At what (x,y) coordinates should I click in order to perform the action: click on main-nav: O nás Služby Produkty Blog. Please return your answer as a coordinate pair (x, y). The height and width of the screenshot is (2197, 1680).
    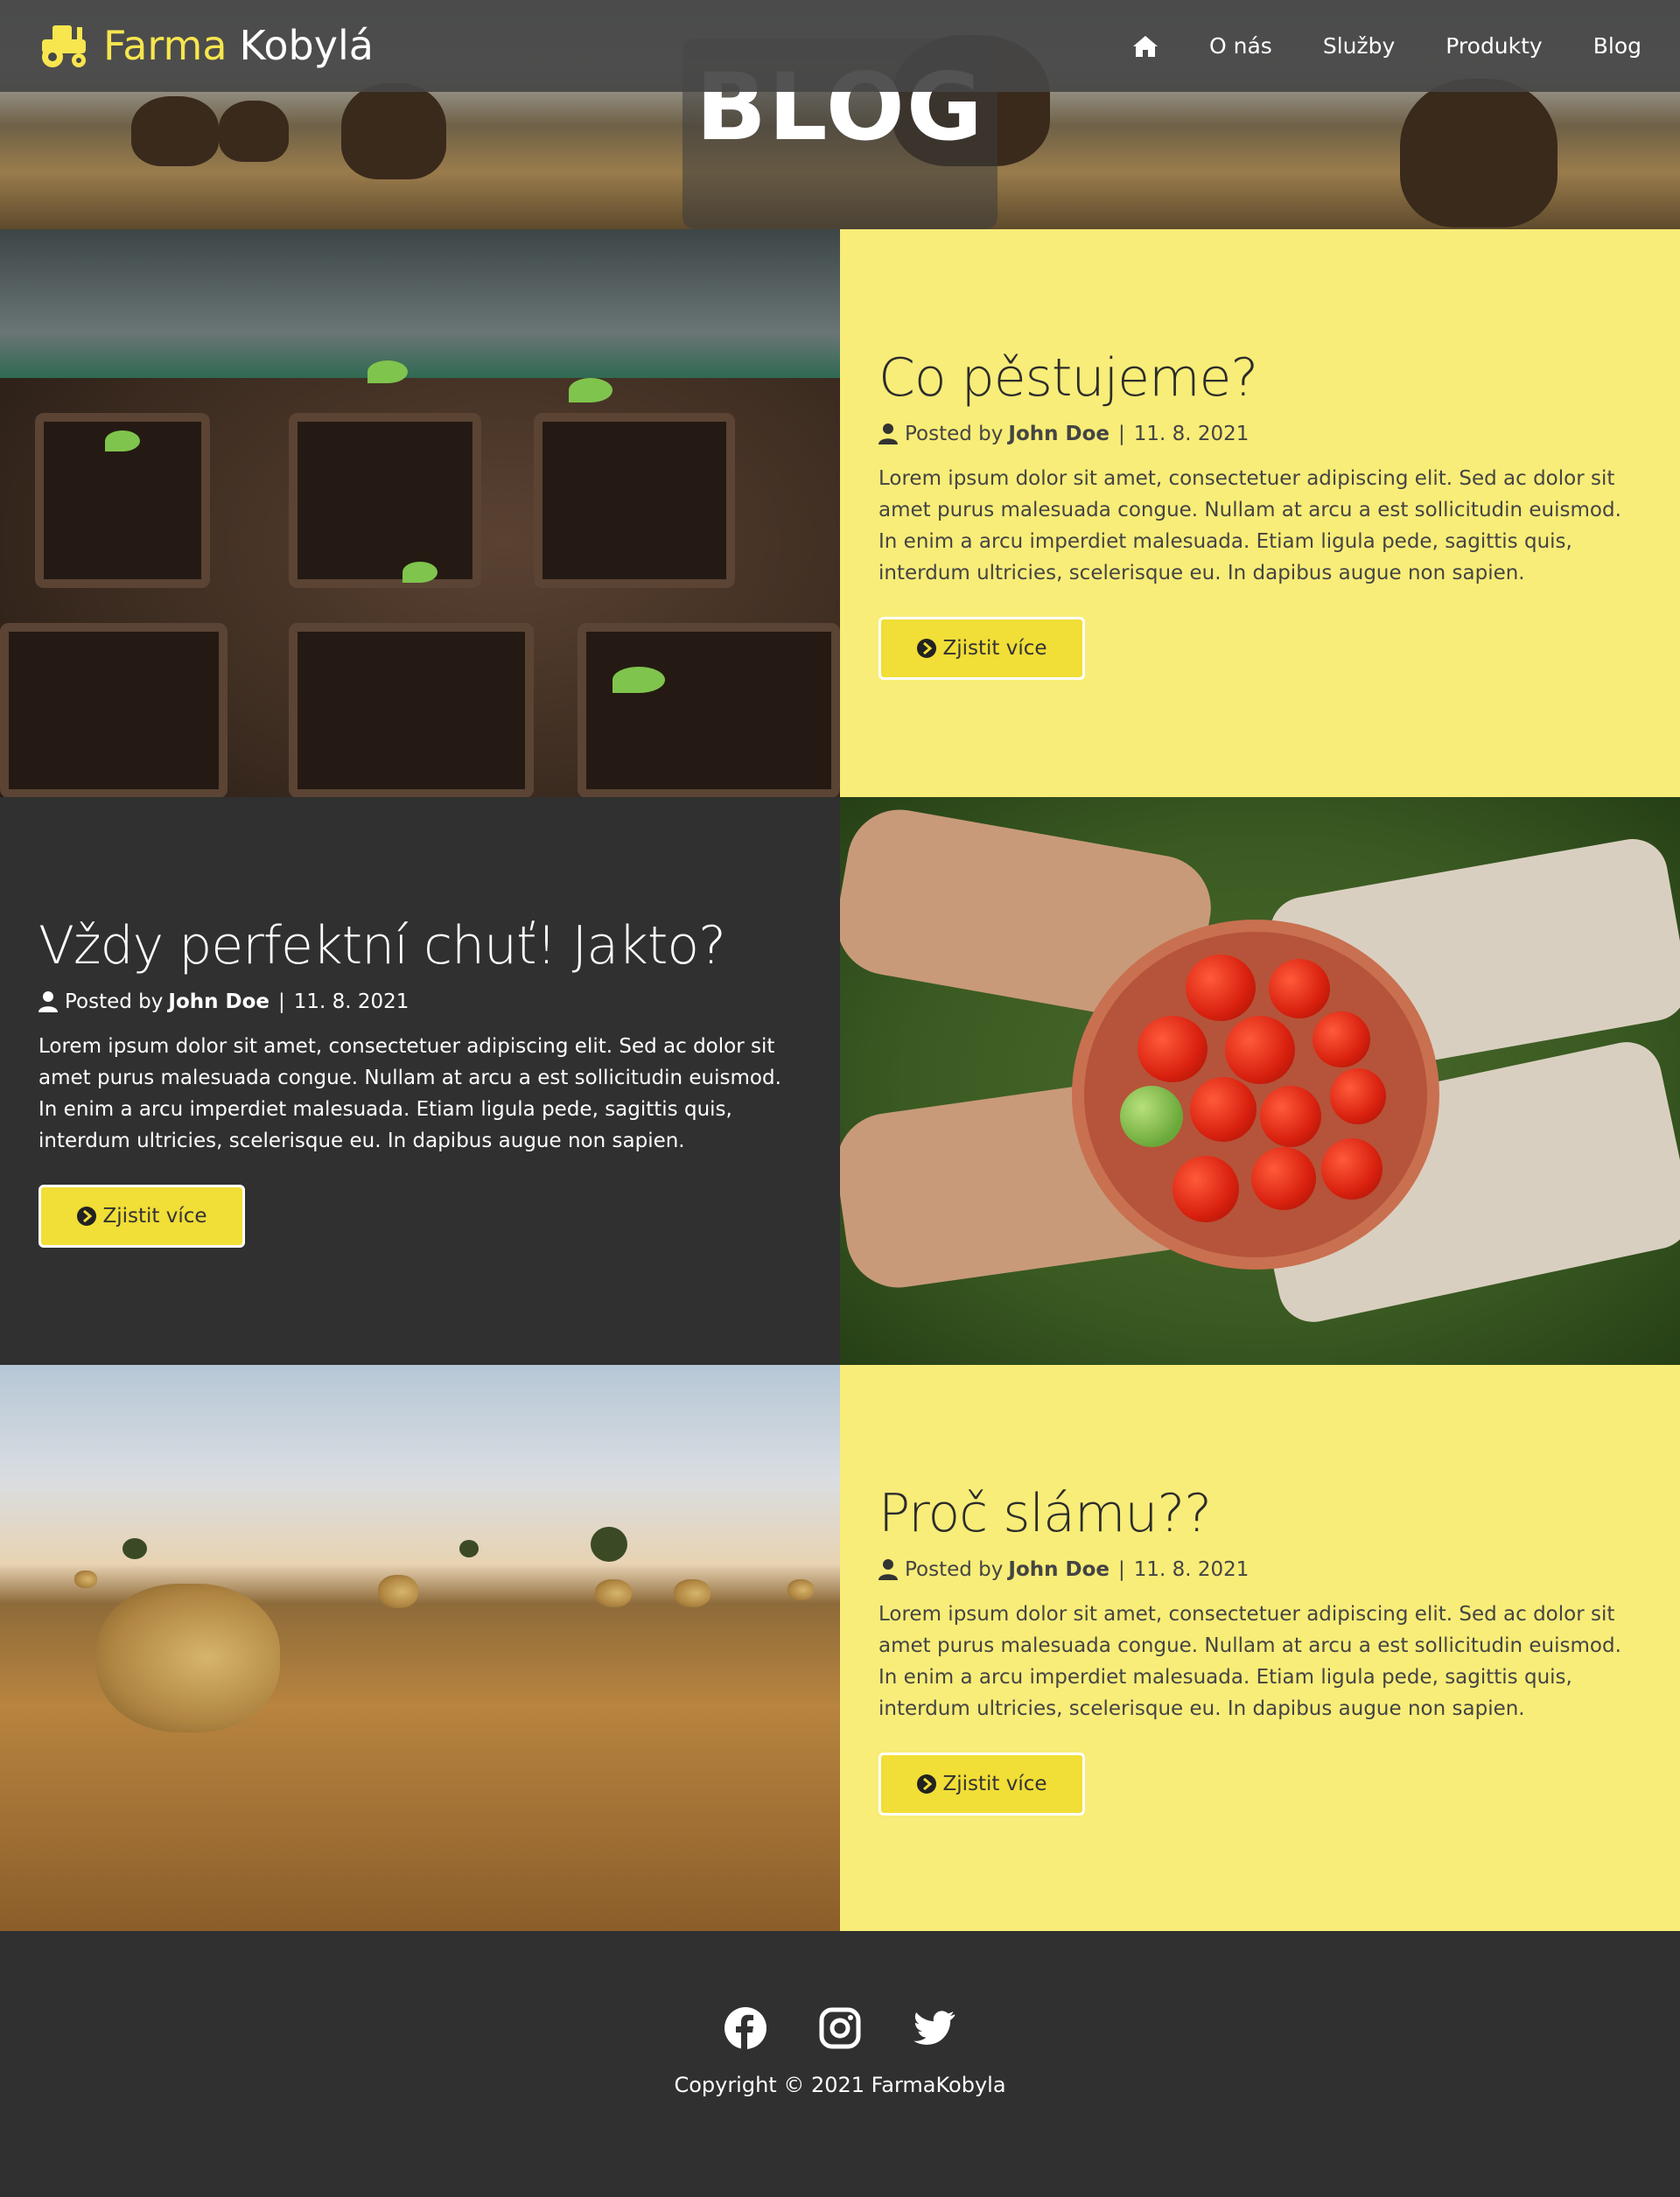
    Looking at the image, I should click on (1362, 46).